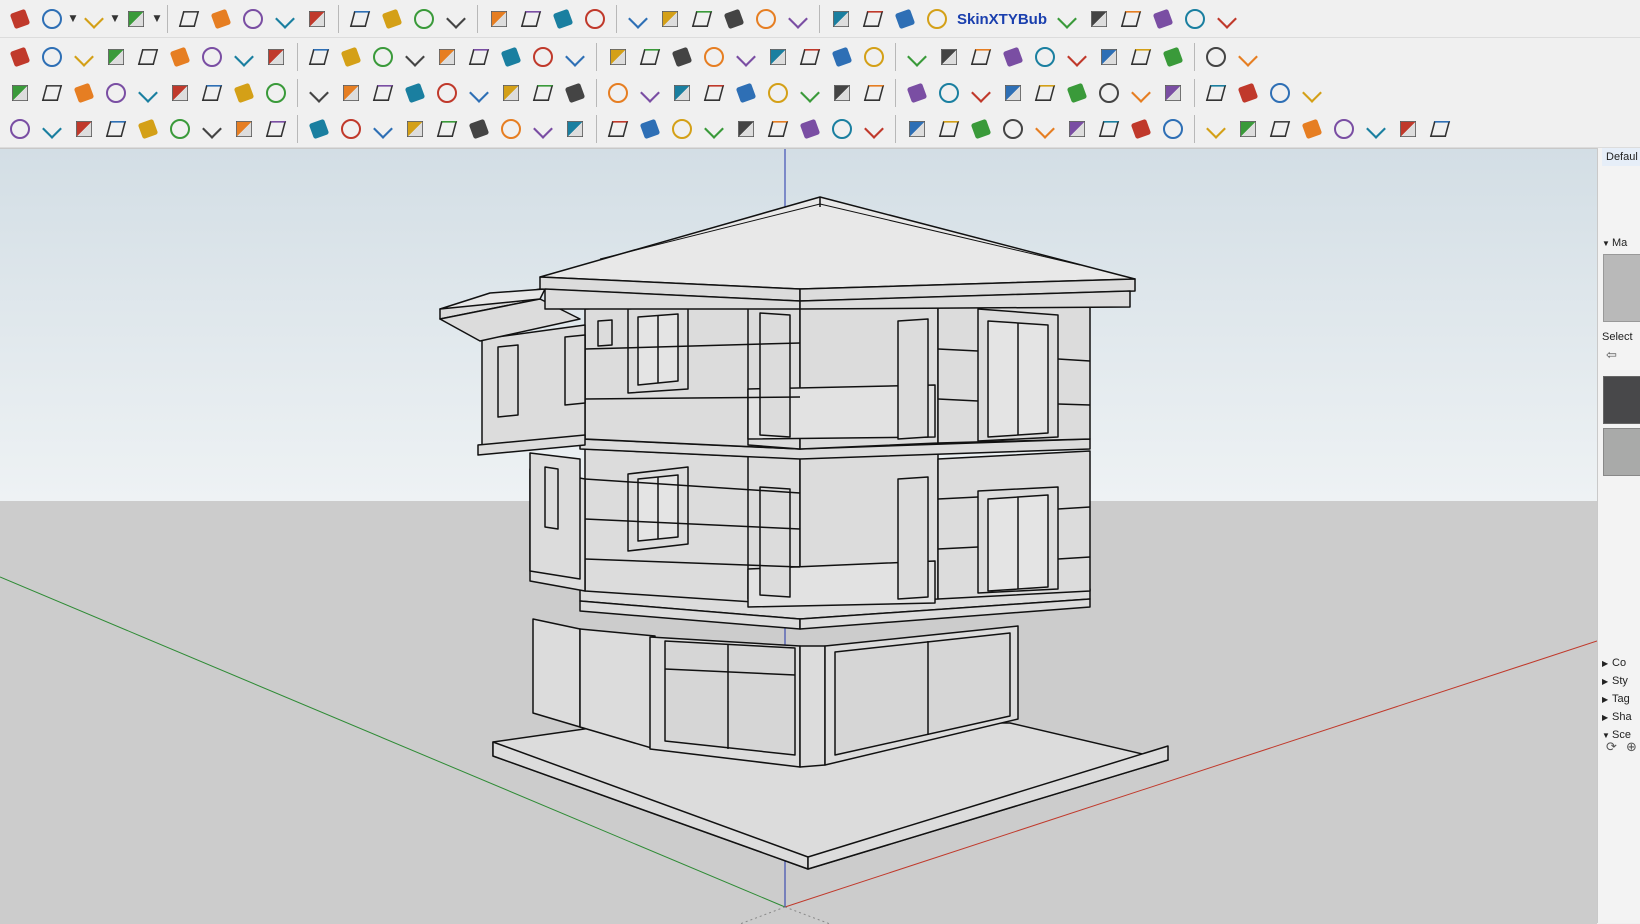  I want to click on component-icon, so click(595, 19).